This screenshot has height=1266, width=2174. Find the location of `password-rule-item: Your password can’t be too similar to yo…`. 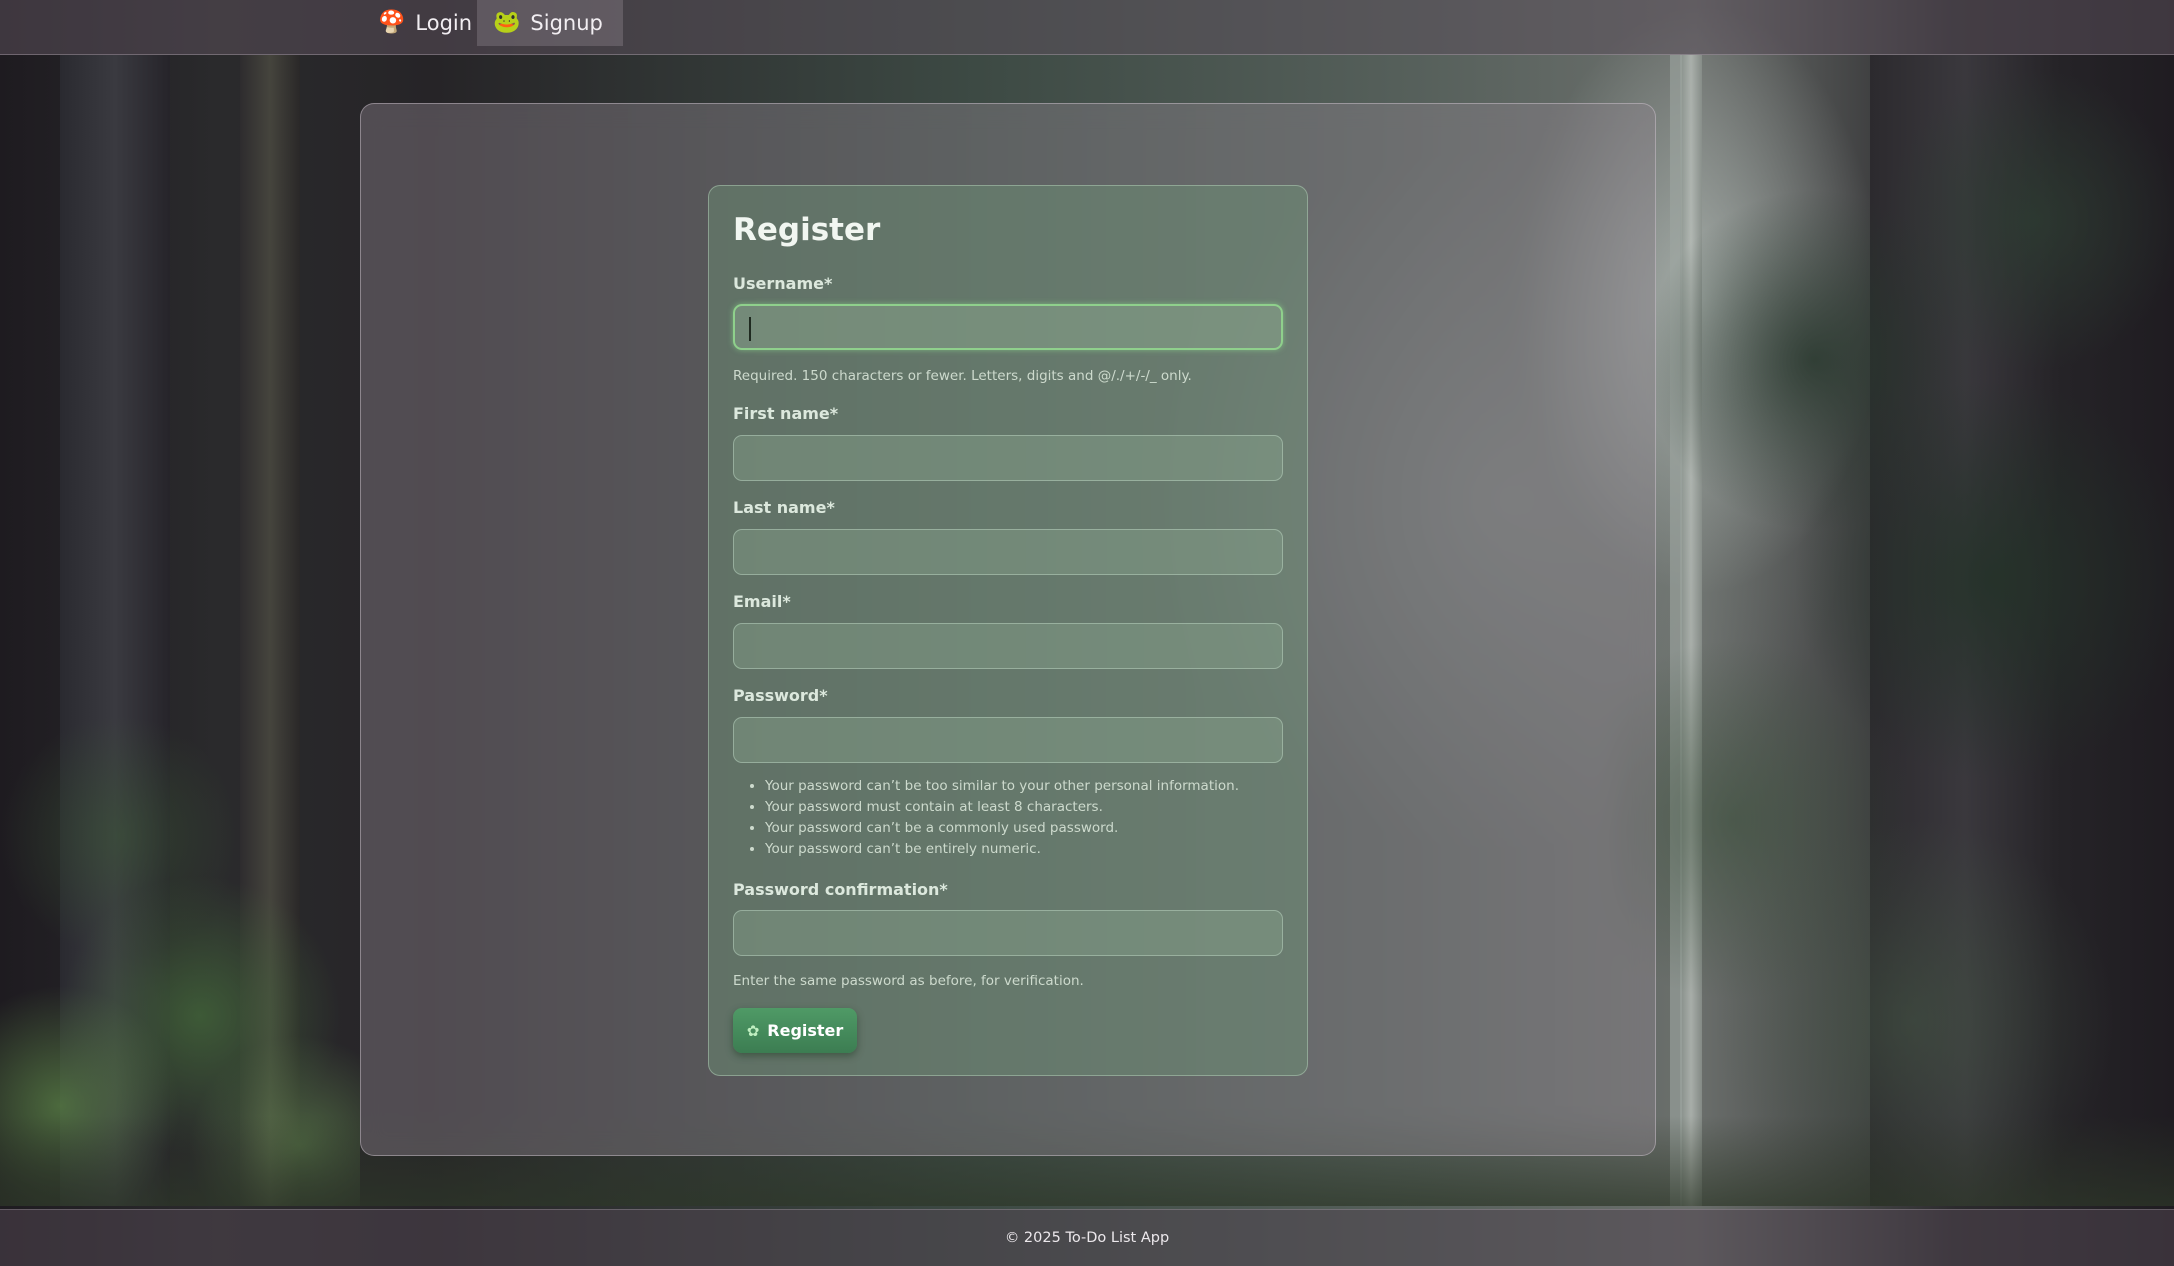

password-rule-item: Your password can’t be too similar to yo… is located at coordinates (1002, 786).